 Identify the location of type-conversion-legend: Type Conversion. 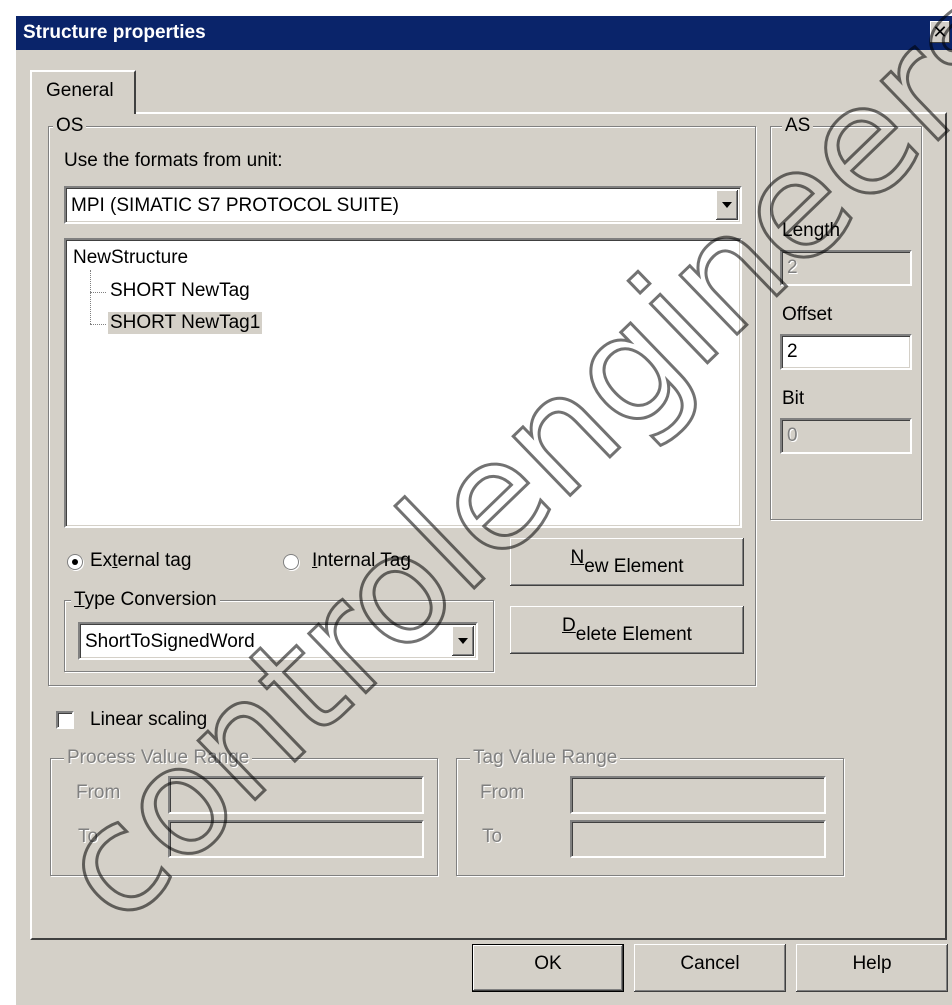
(145, 600).